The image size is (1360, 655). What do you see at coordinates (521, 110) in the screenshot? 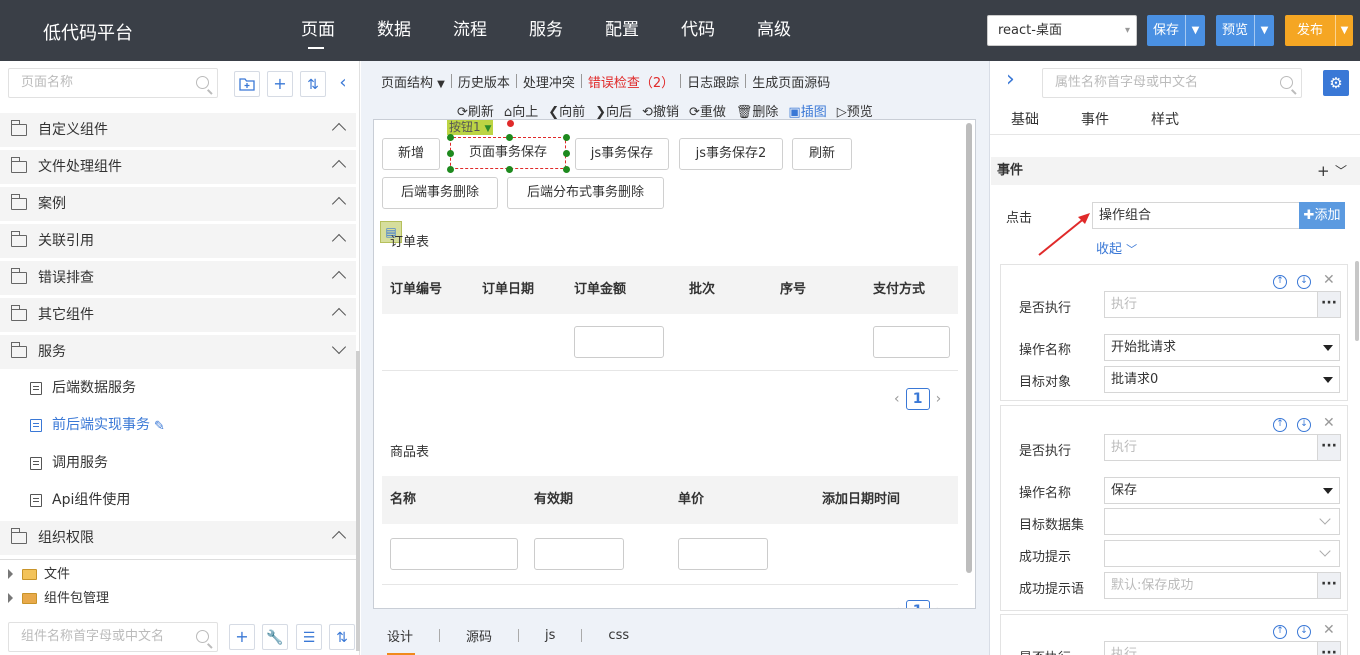
I see `move-up-action: ⌂向上` at bounding box center [521, 110].